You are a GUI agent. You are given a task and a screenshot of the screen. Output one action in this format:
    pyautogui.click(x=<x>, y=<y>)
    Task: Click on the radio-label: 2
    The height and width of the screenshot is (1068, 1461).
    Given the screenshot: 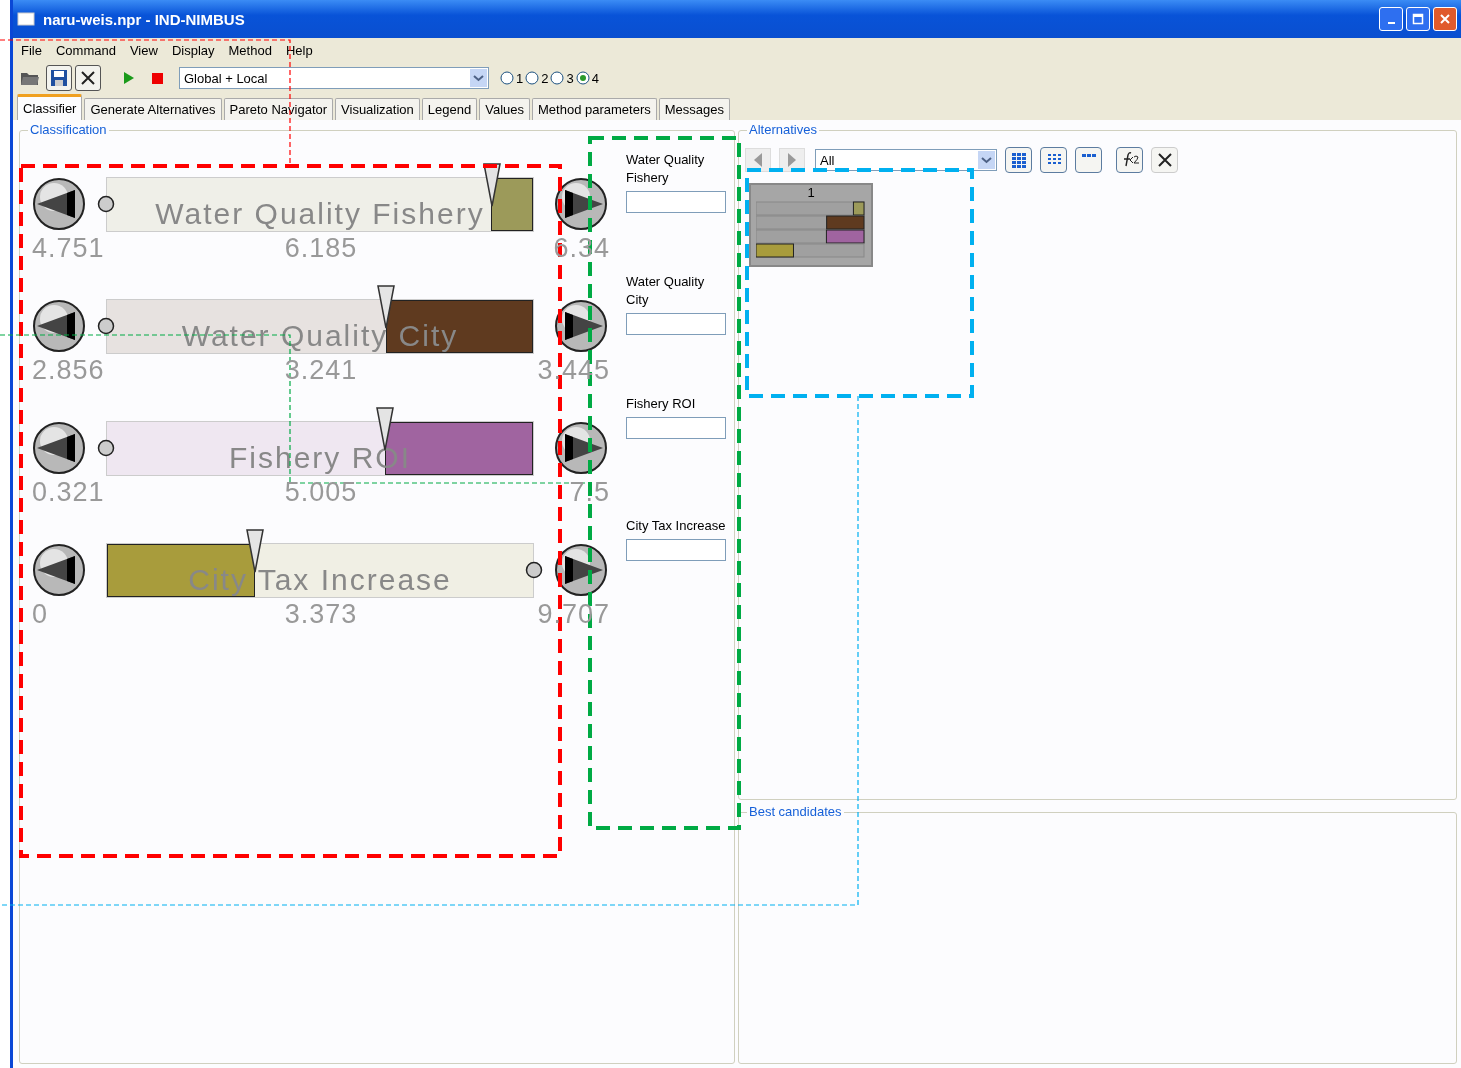 What is the action you would take?
    pyautogui.click(x=545, y=78)
    